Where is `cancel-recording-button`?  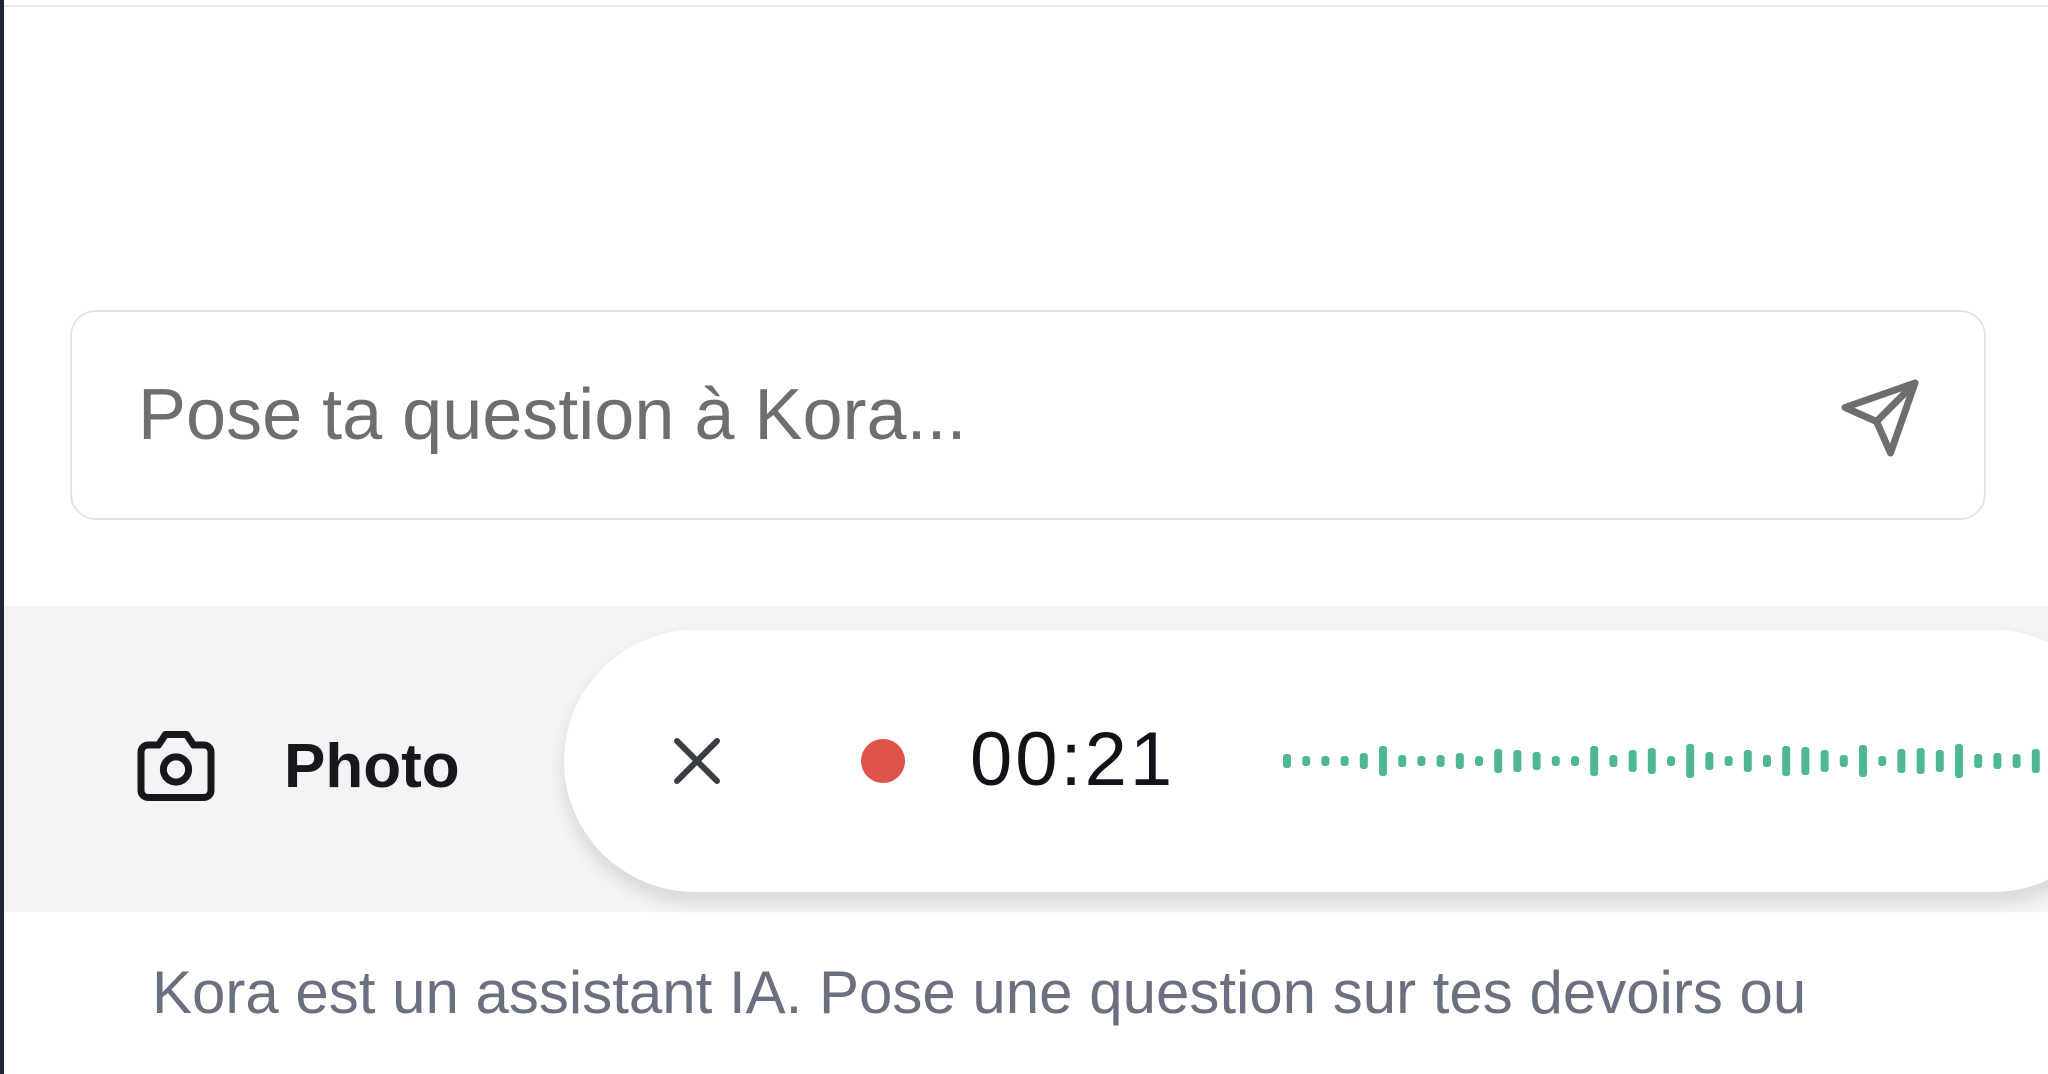
cancel-recording-button is located at coordinates (697, 761).